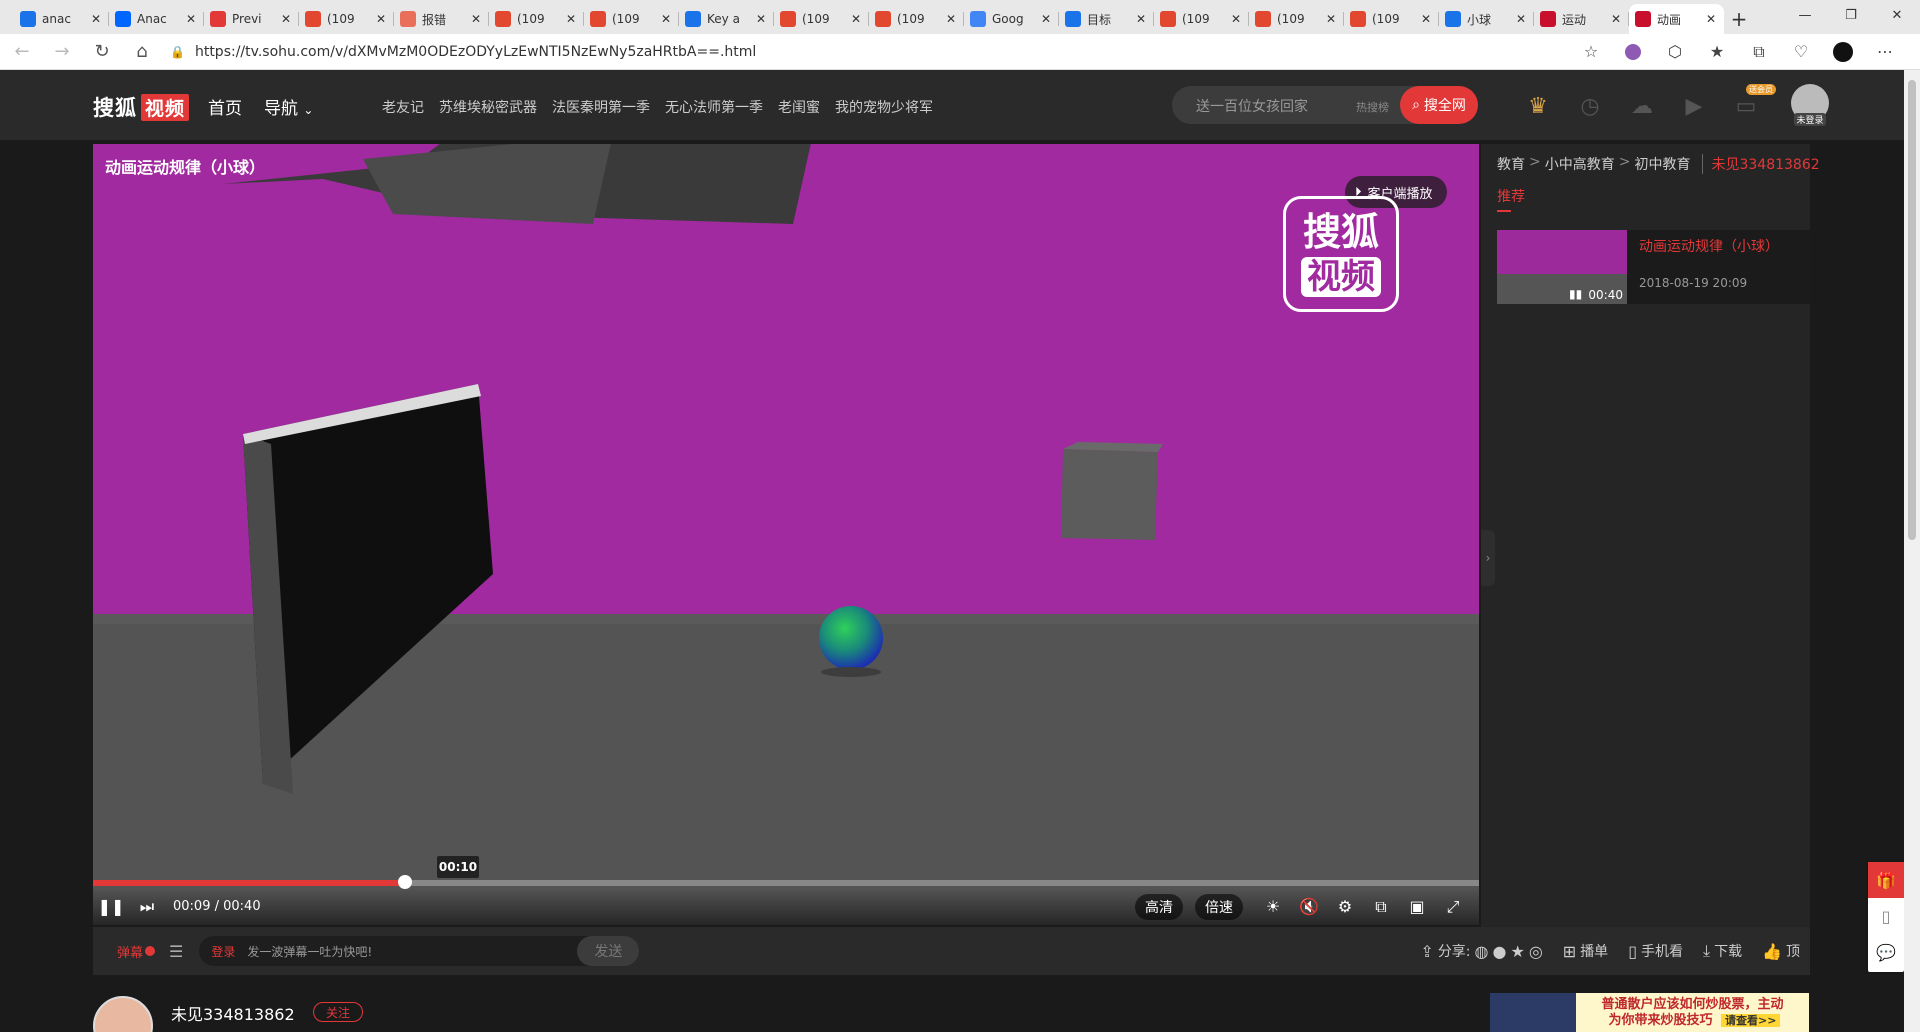 This screenshot has width=1920, height=1032. Describe the element at coordinates (156, 19) in the screenshot. I see `browser-tab: Anac ✕` at that location.